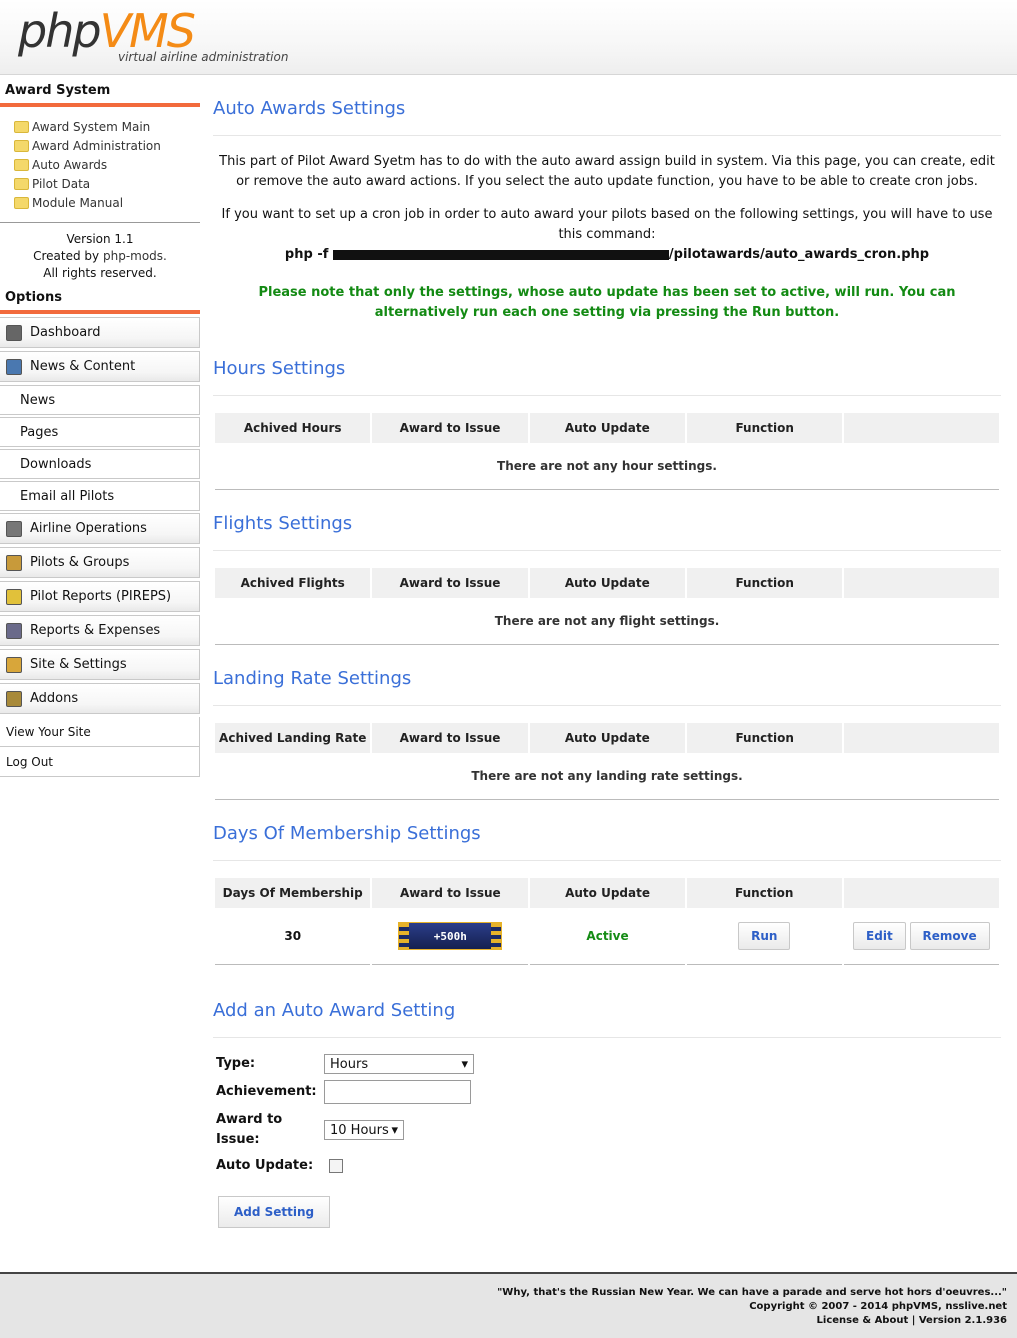  What do you see at coordinates (349, 1064) in the screenshot?
I see `type-value: Hours` at bounding box center [349, 1064].